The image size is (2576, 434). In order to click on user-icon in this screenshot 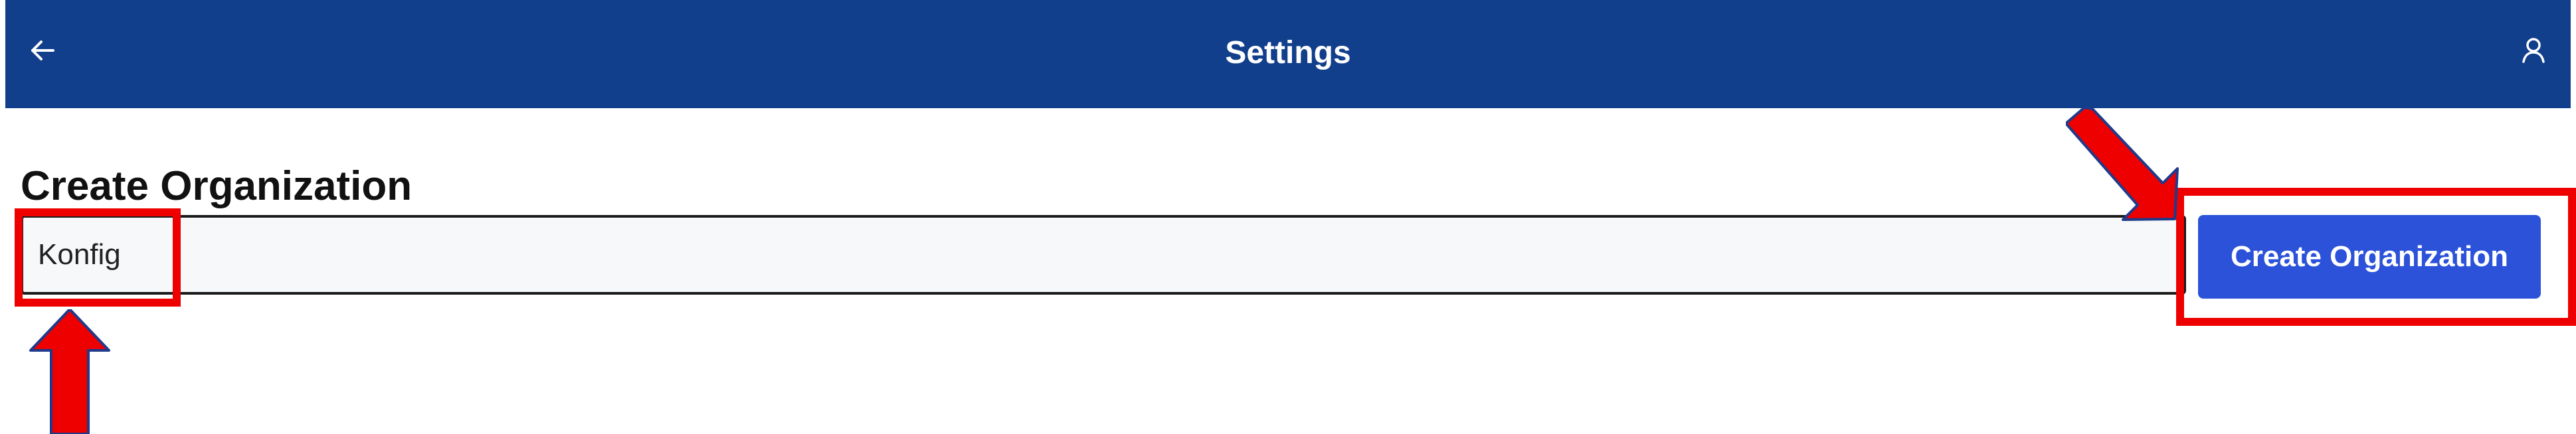, I will do `click(2533, 50)`.